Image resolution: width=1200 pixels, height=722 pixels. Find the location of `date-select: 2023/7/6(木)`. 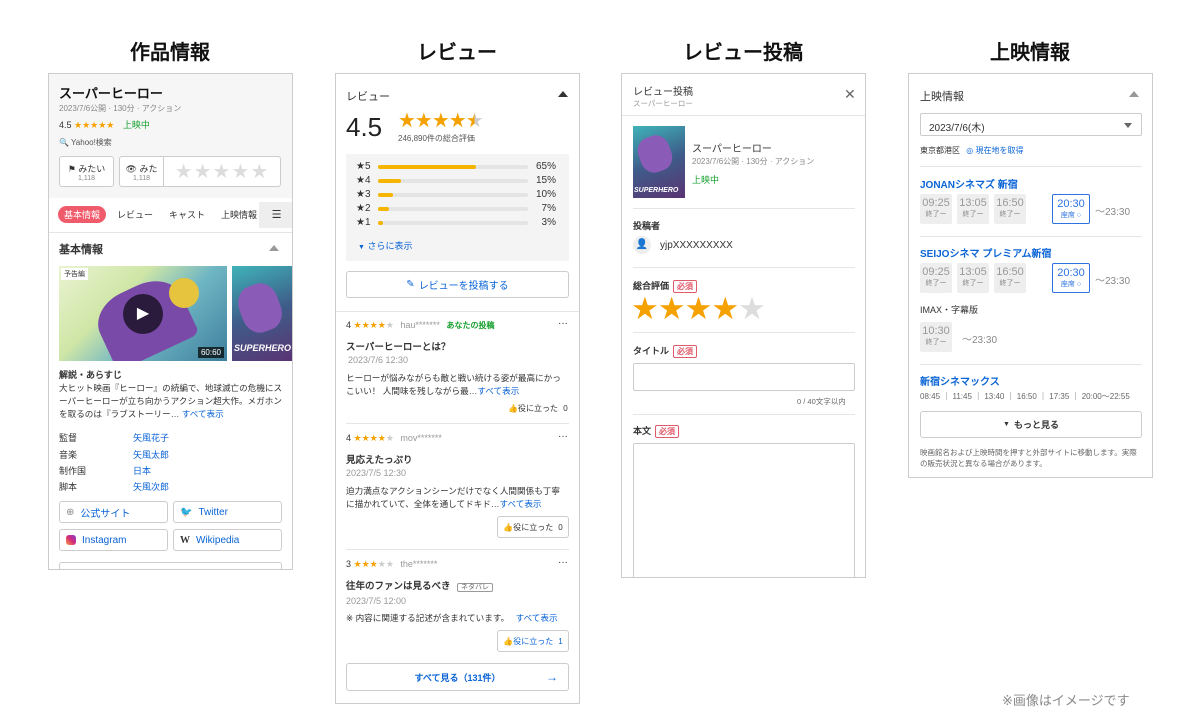

date-select: 2023/7/6(木) is located at coordinates (1031, 124).